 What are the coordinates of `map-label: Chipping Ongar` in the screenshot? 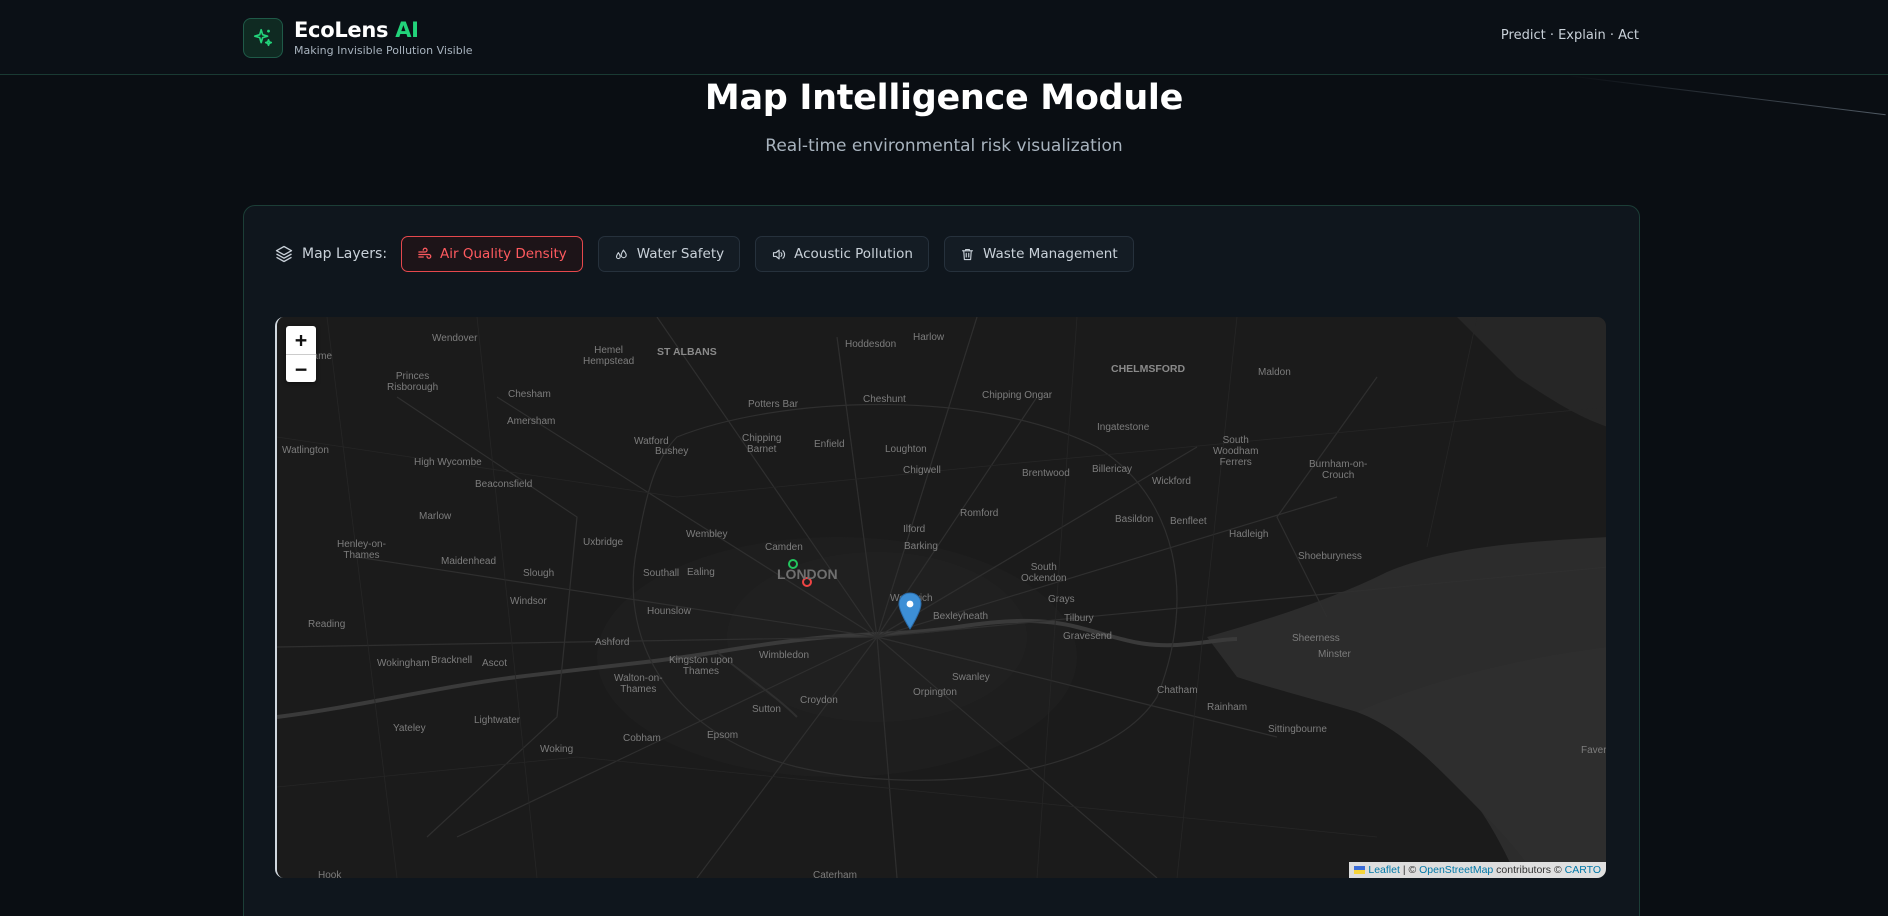 It's located at (1017, 395).